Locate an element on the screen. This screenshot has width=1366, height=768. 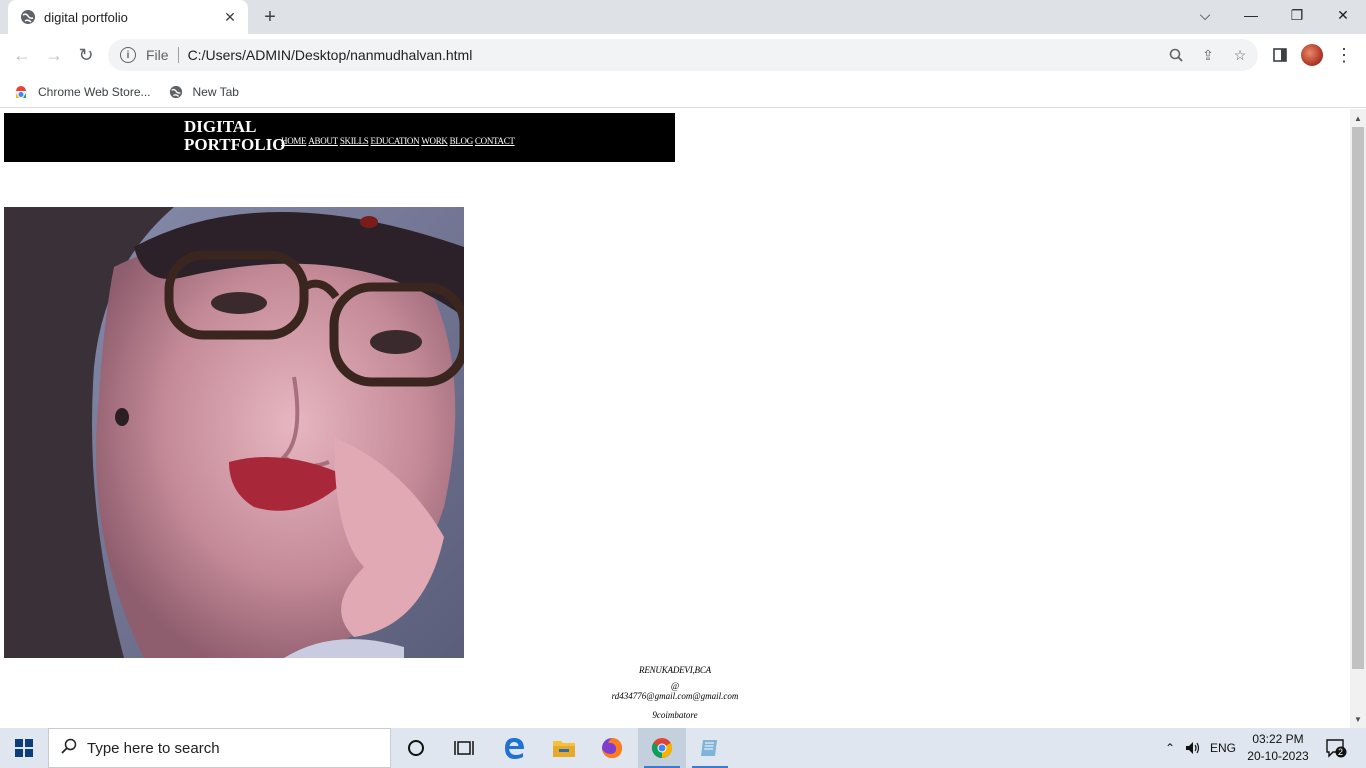
taskbar-search-box: Type here to search is located at coordinates (219, 748).